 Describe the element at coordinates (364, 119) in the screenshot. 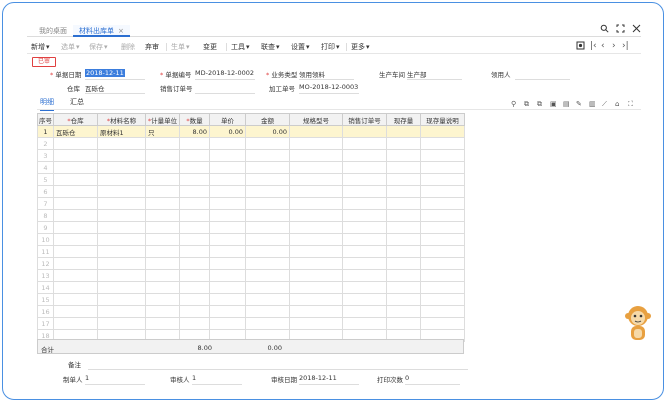

I see `grid-header-8: 销售订单号` at that location.